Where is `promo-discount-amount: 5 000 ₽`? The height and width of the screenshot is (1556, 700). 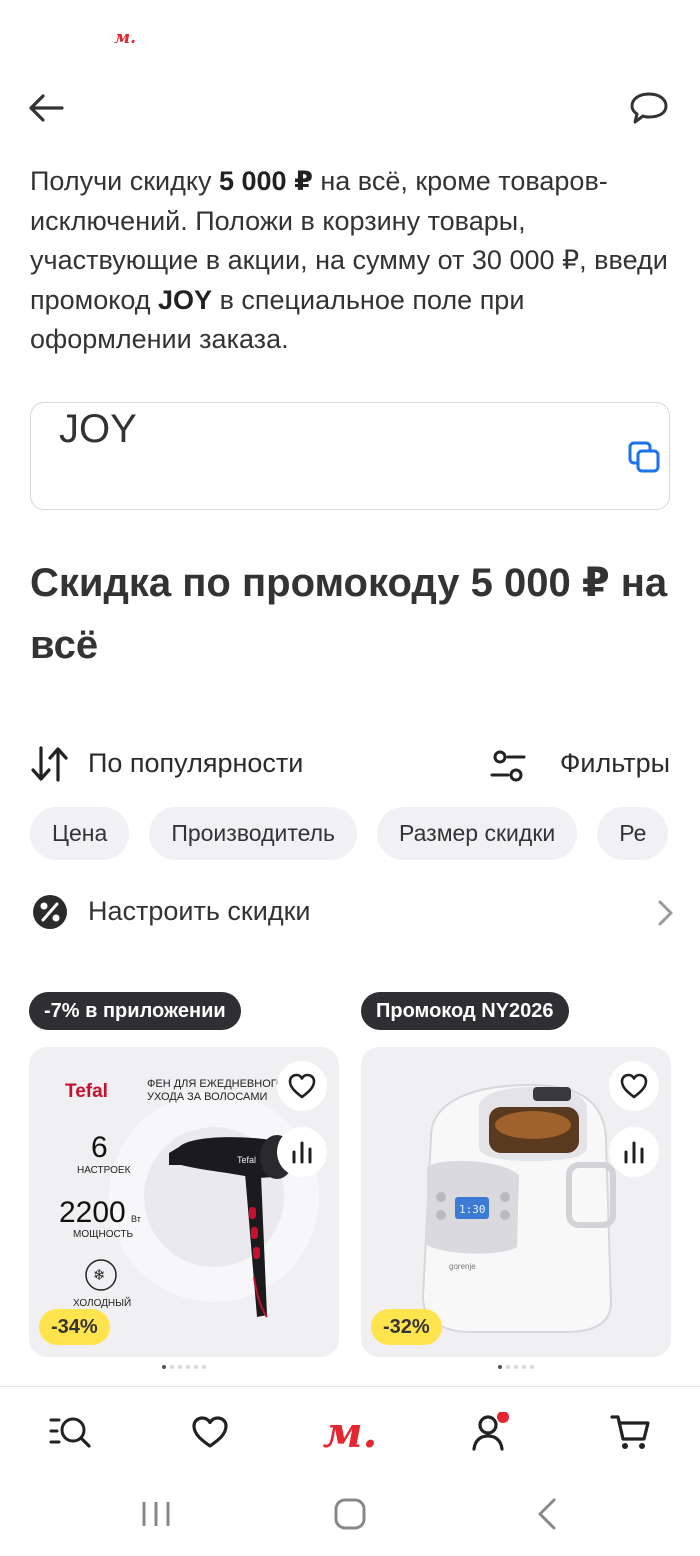
promo-discount-amount: 5 000 ₽ is located at coordinates (266, 181).